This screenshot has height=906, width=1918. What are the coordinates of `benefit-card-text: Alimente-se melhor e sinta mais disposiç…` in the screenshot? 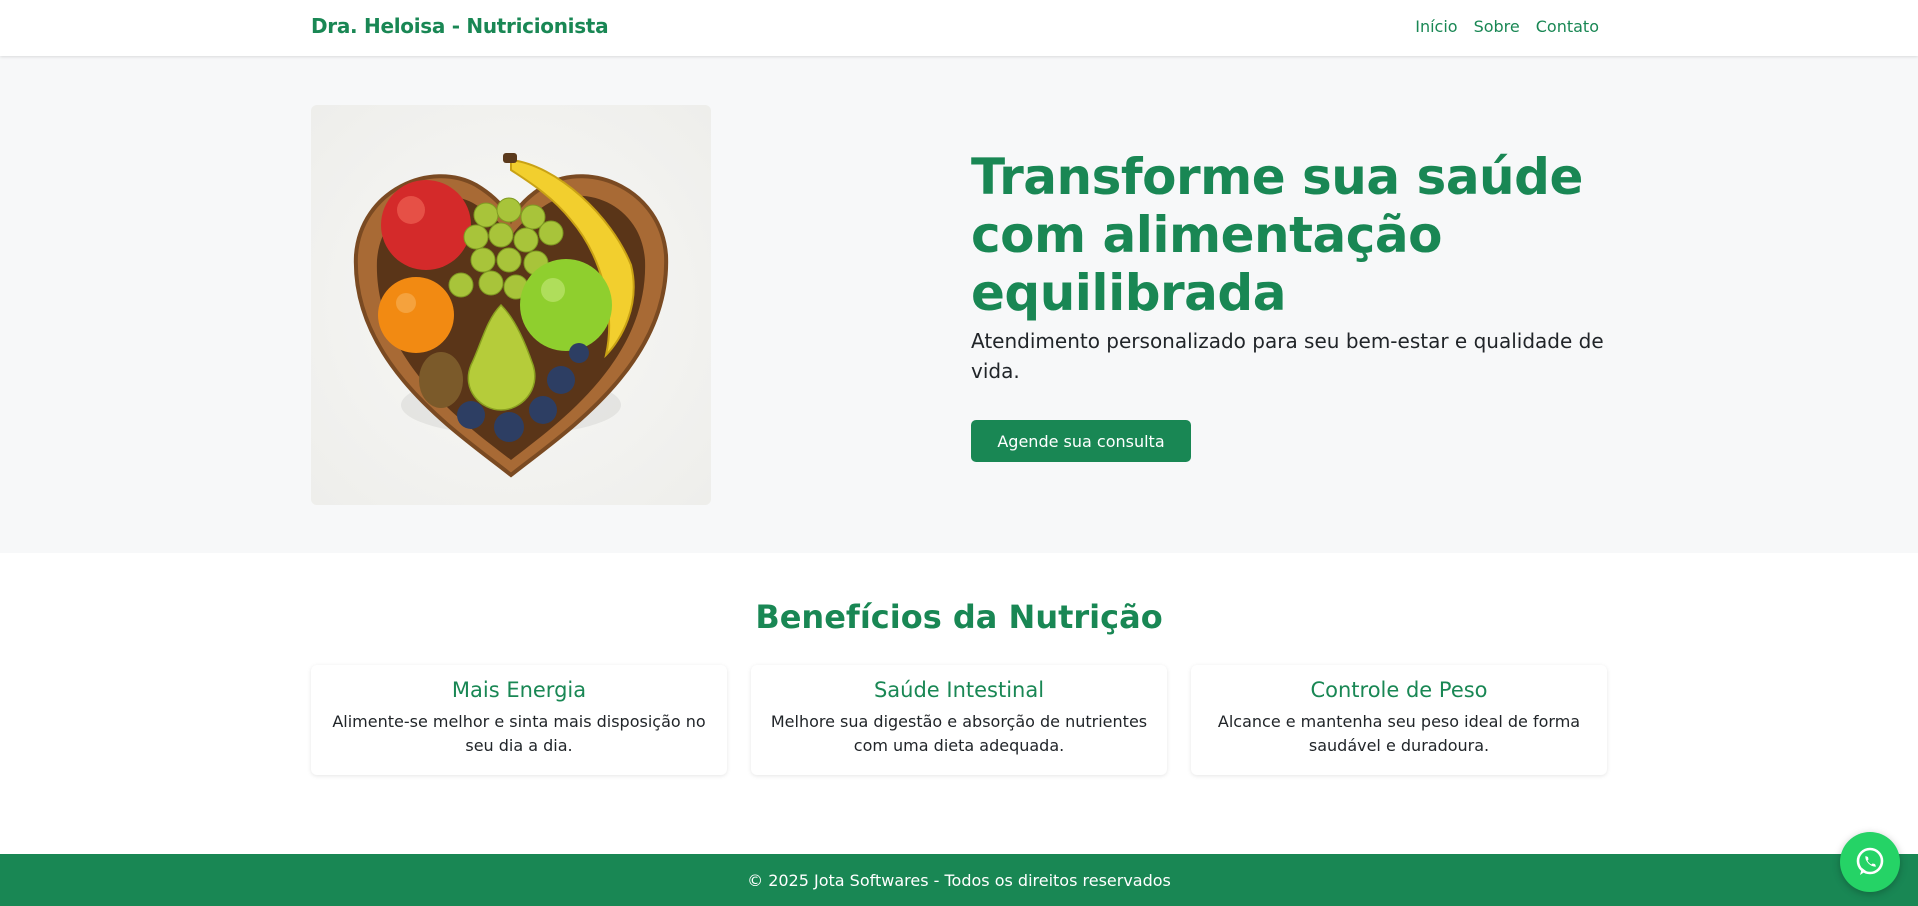 It's located at (519, 733).